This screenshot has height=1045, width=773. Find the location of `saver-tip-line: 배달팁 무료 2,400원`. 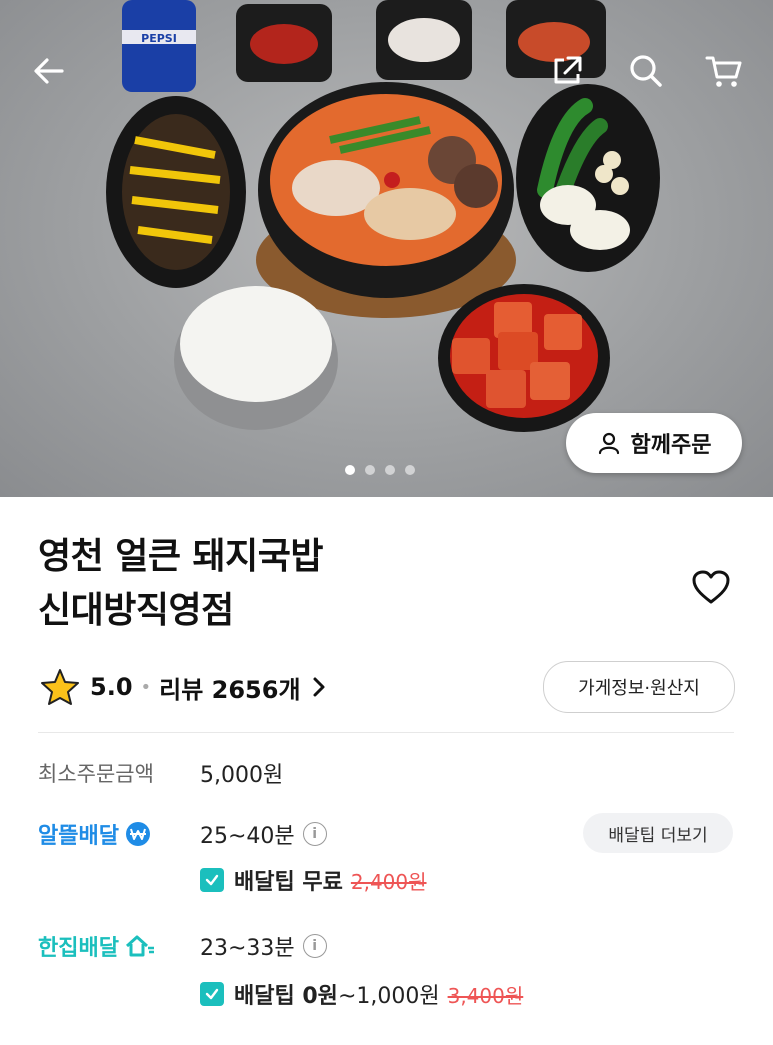

saver-tip-line: 배달팁 무료 2,400원 is located at coordinates (313, 880).